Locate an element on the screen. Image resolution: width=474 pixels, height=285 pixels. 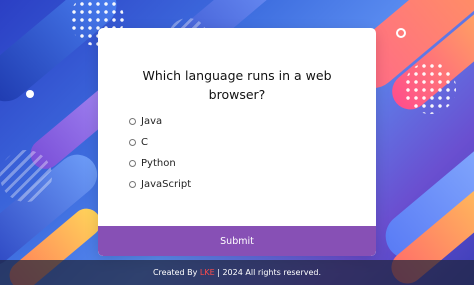
option-javascript: JavaScript is located at coordinates (160, 184).